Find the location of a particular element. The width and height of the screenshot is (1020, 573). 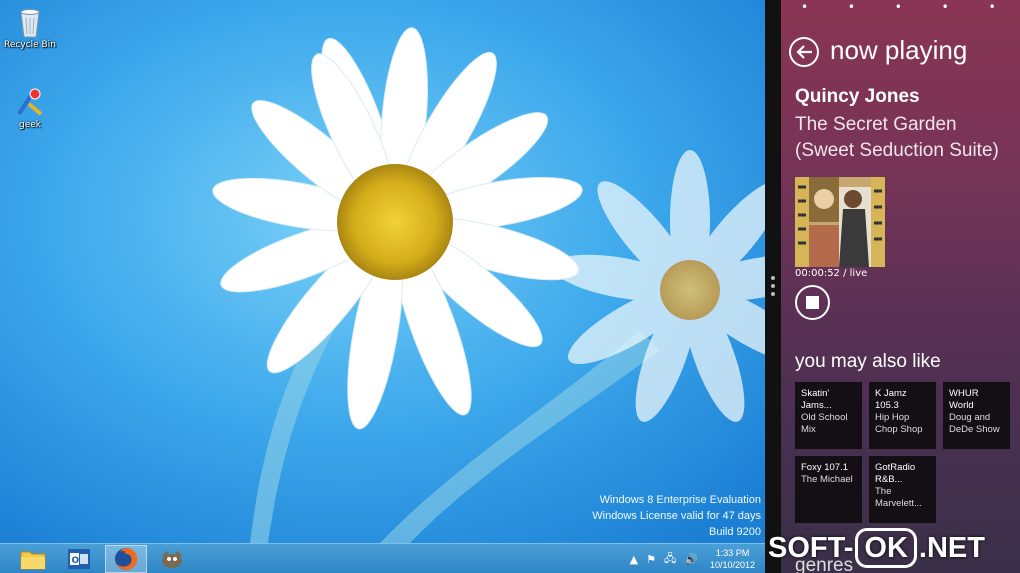

recycle-bin-icon is located at coordinates (30, 23).